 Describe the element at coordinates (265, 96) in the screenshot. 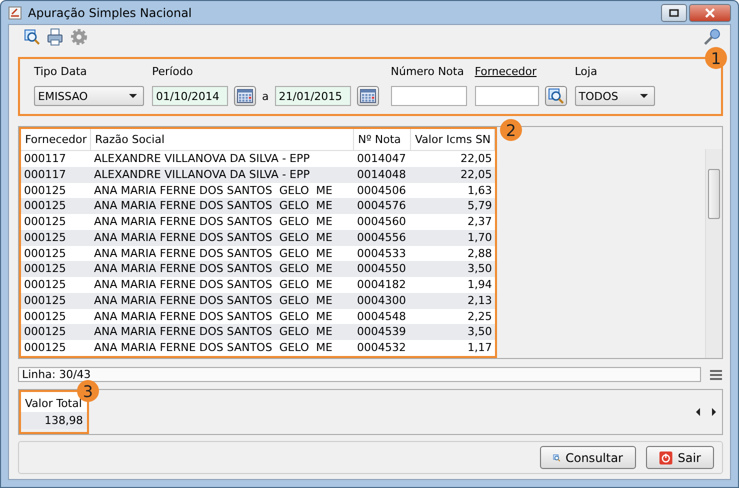

I see `range-separator: a` at that location.